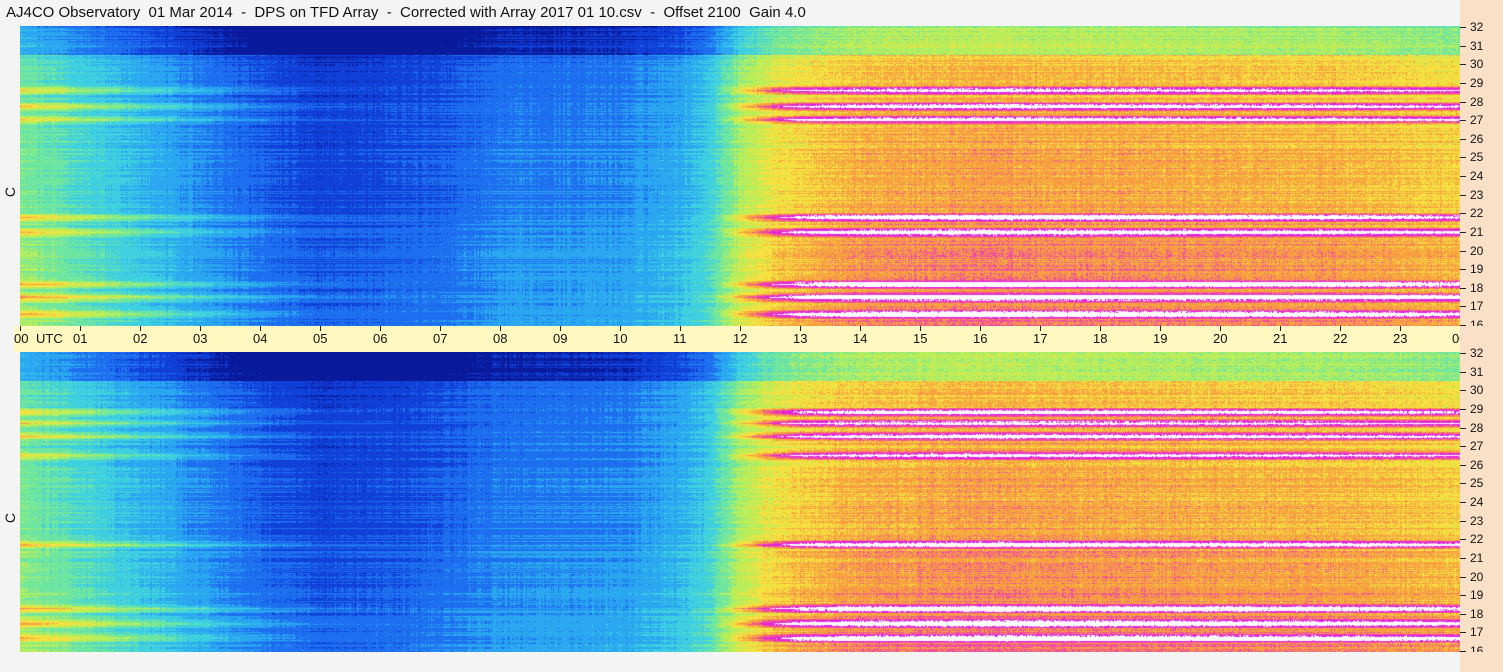  I want to click on utc-tick-label: 01, so click(80, 338).